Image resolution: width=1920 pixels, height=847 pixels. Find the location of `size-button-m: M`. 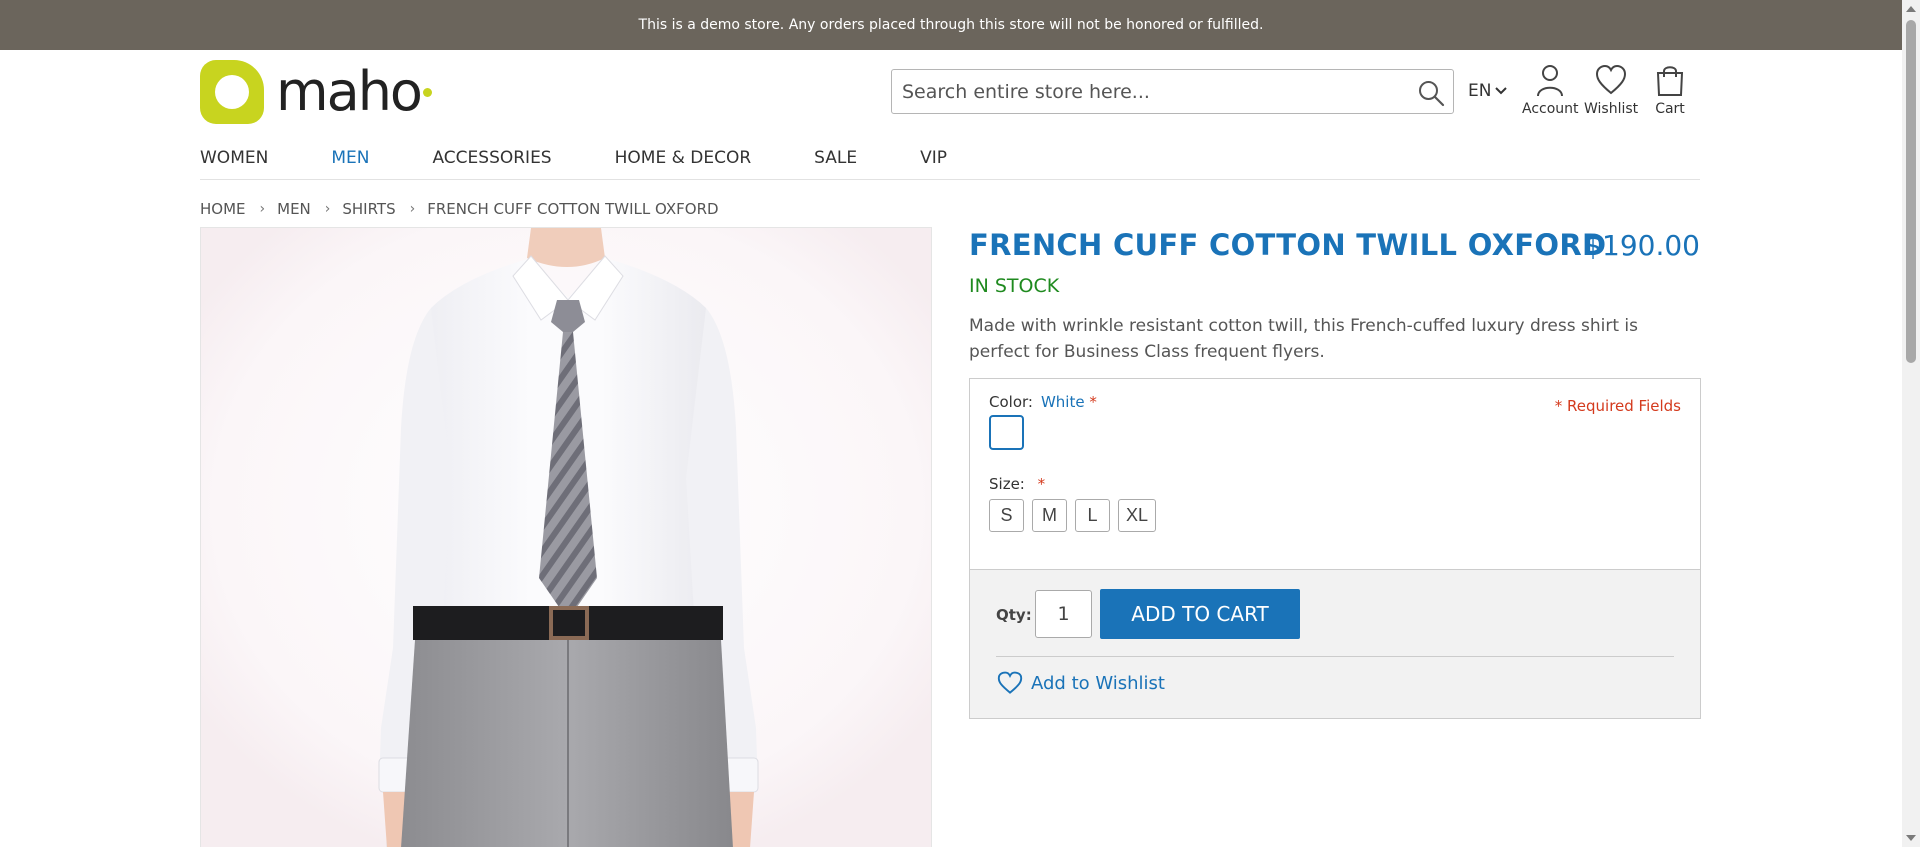

size-button-m: M is located at coordinates (1049, 515).